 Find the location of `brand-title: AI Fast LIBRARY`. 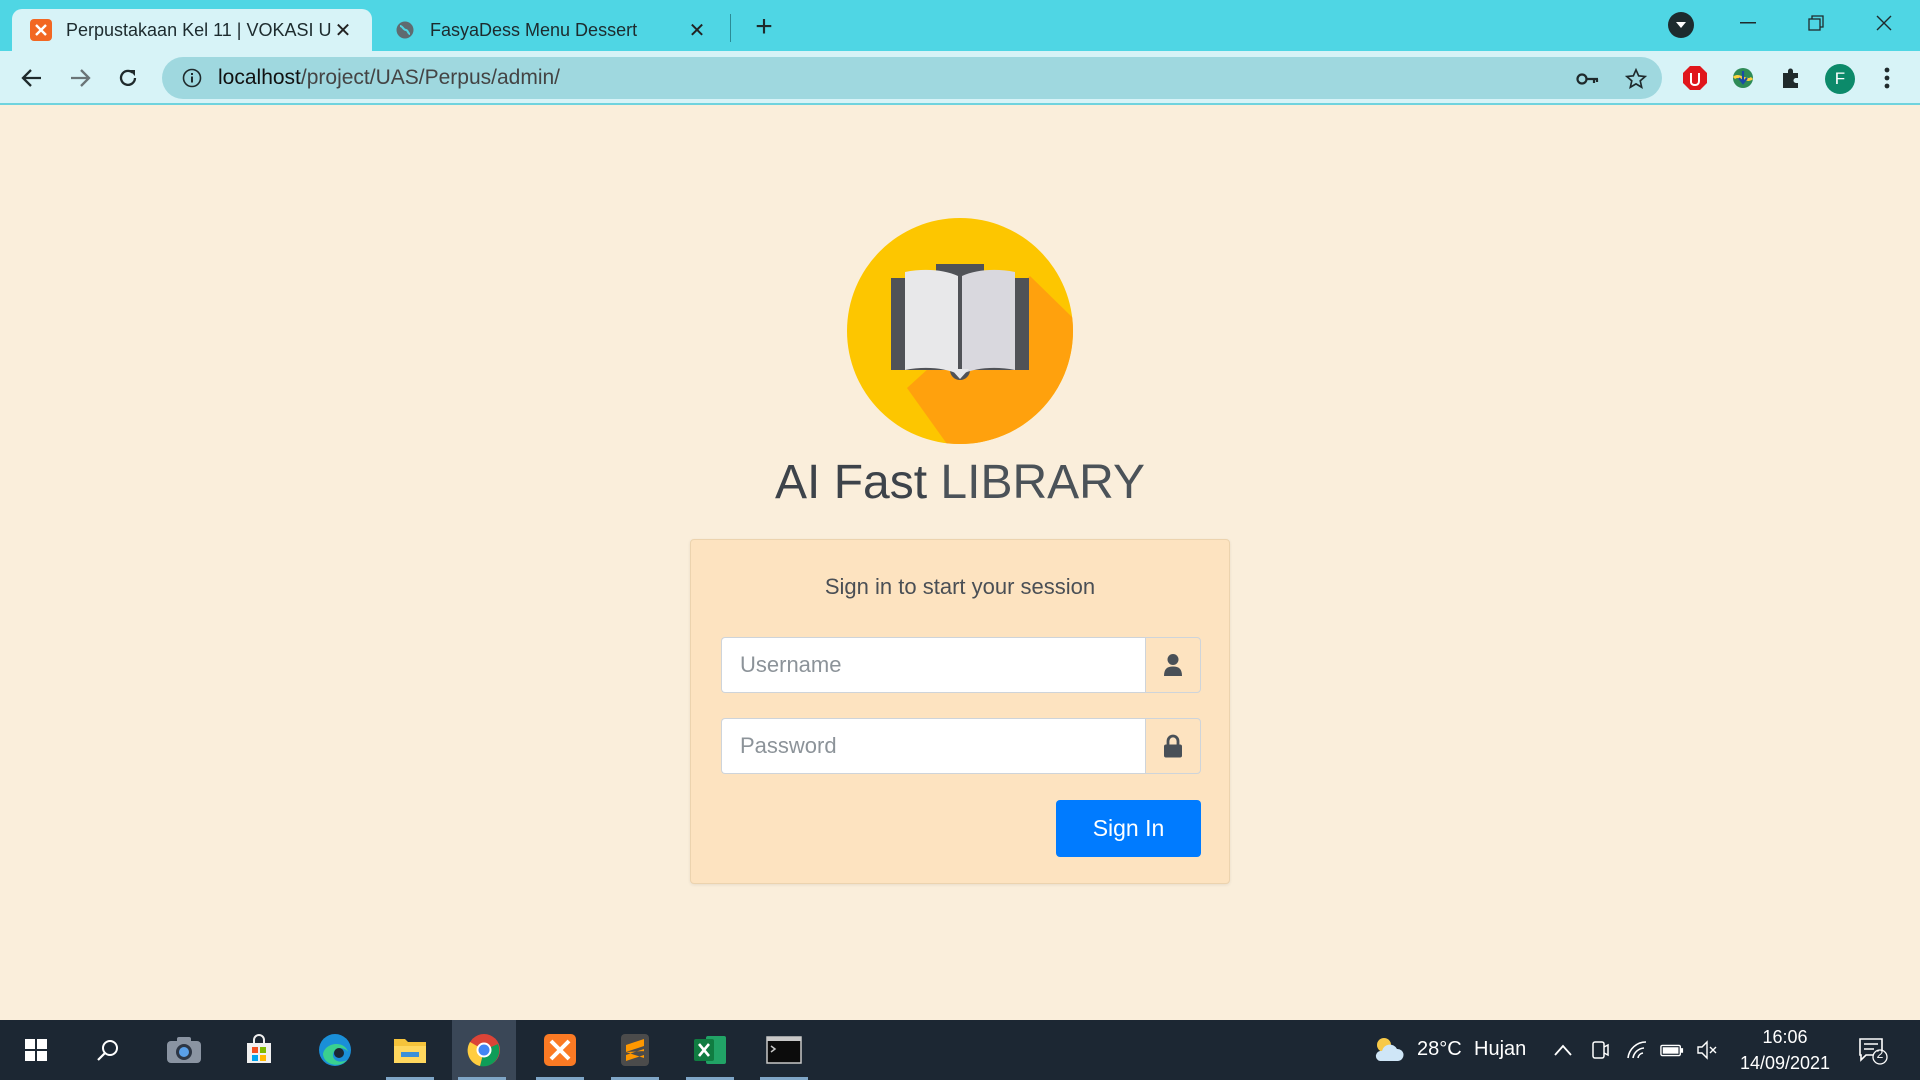

brand-title: AI Fast LIBRARY is located at coordinates (960, 482).